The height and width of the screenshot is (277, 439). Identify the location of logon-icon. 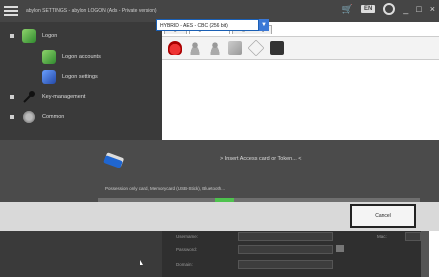
(29, 36).